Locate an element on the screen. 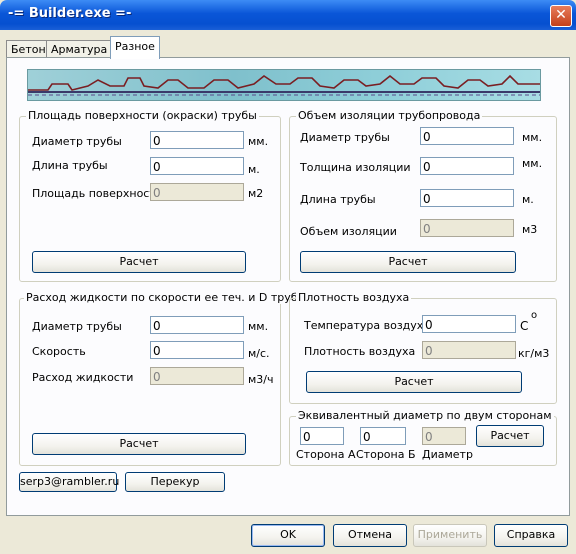  air-density-label: Плотность воздуха is located at coordinates (360, 351).